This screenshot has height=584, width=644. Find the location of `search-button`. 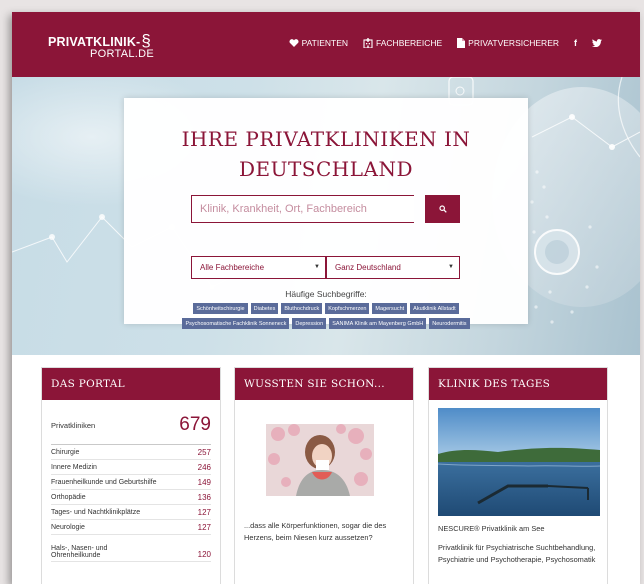

search-button is located at coordinates (442, 209).